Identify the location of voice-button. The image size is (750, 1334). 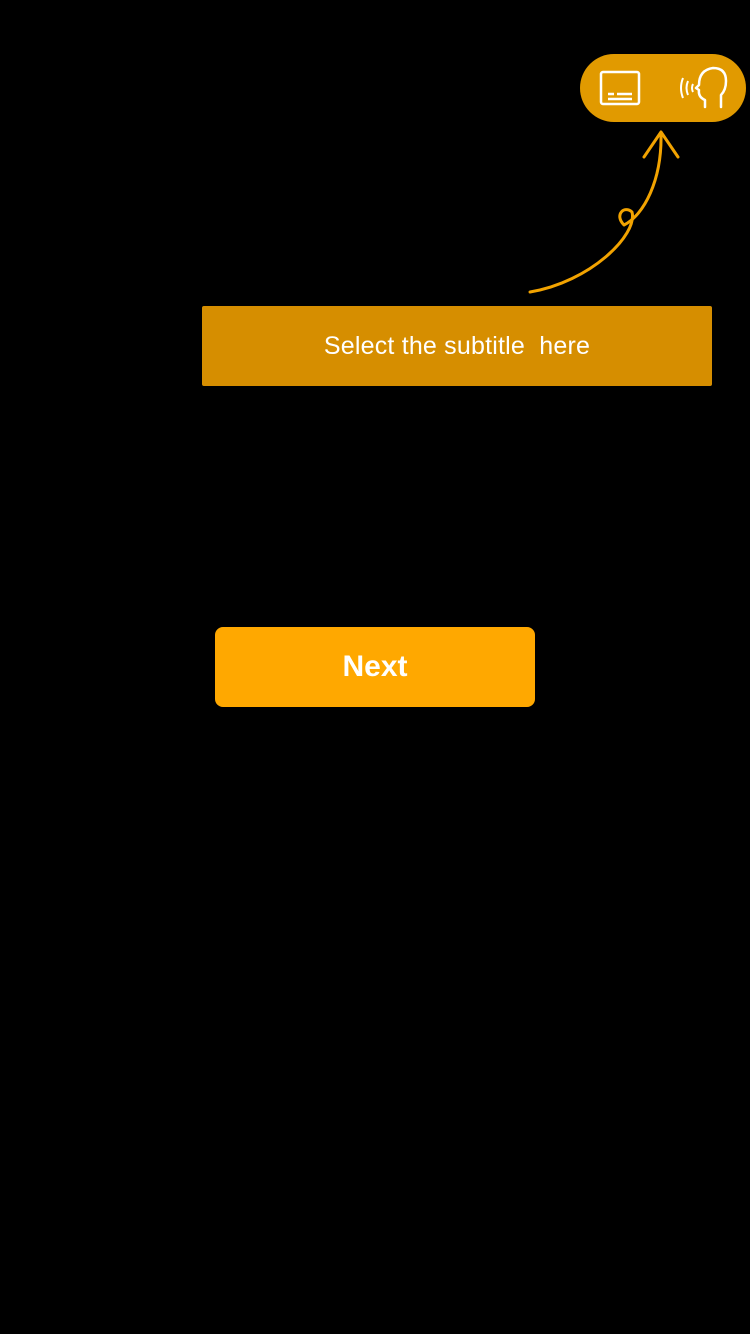
(704, 88).